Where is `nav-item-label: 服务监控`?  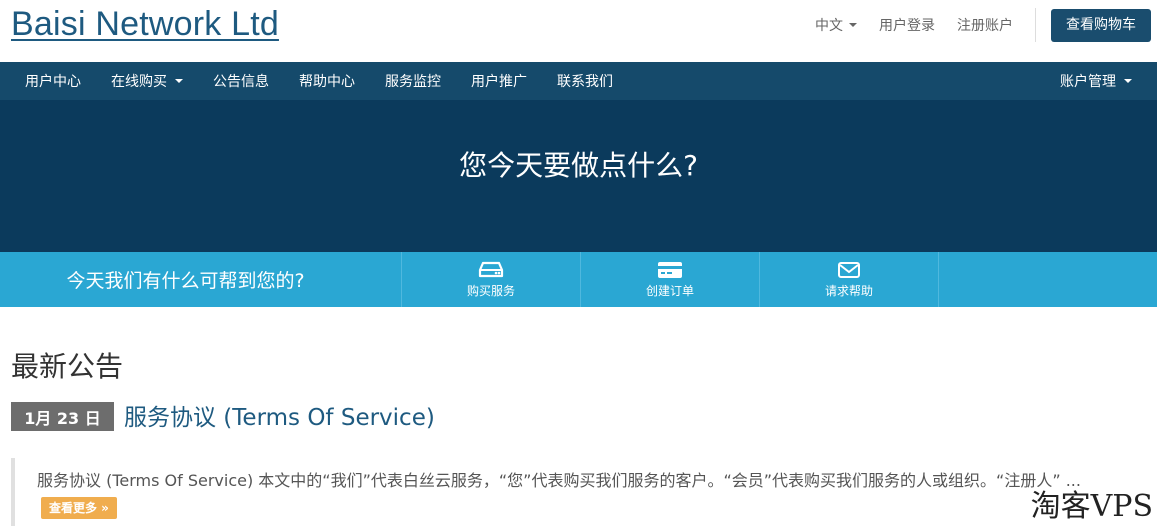
nav-item-label: 服务监控 is located at coordinates (413, 82).